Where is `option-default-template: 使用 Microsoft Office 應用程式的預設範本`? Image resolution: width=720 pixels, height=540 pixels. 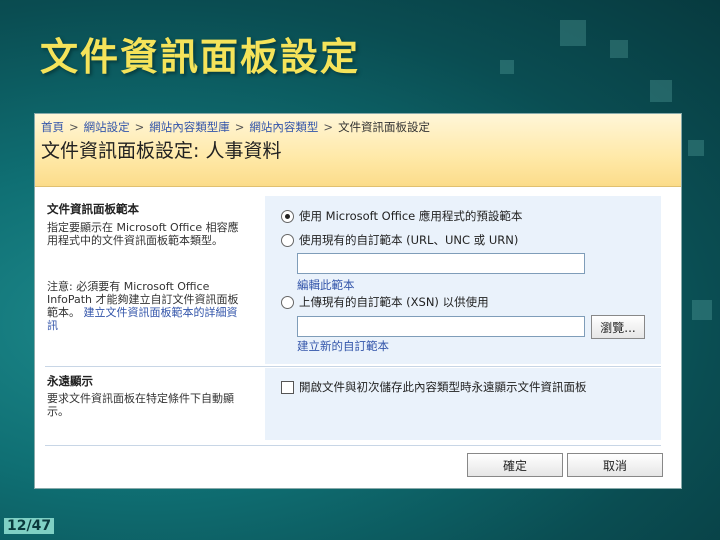 option-default-template: 使用 Microsoft Office 應用程式的預設範本 is located at coordinates (401, 216).